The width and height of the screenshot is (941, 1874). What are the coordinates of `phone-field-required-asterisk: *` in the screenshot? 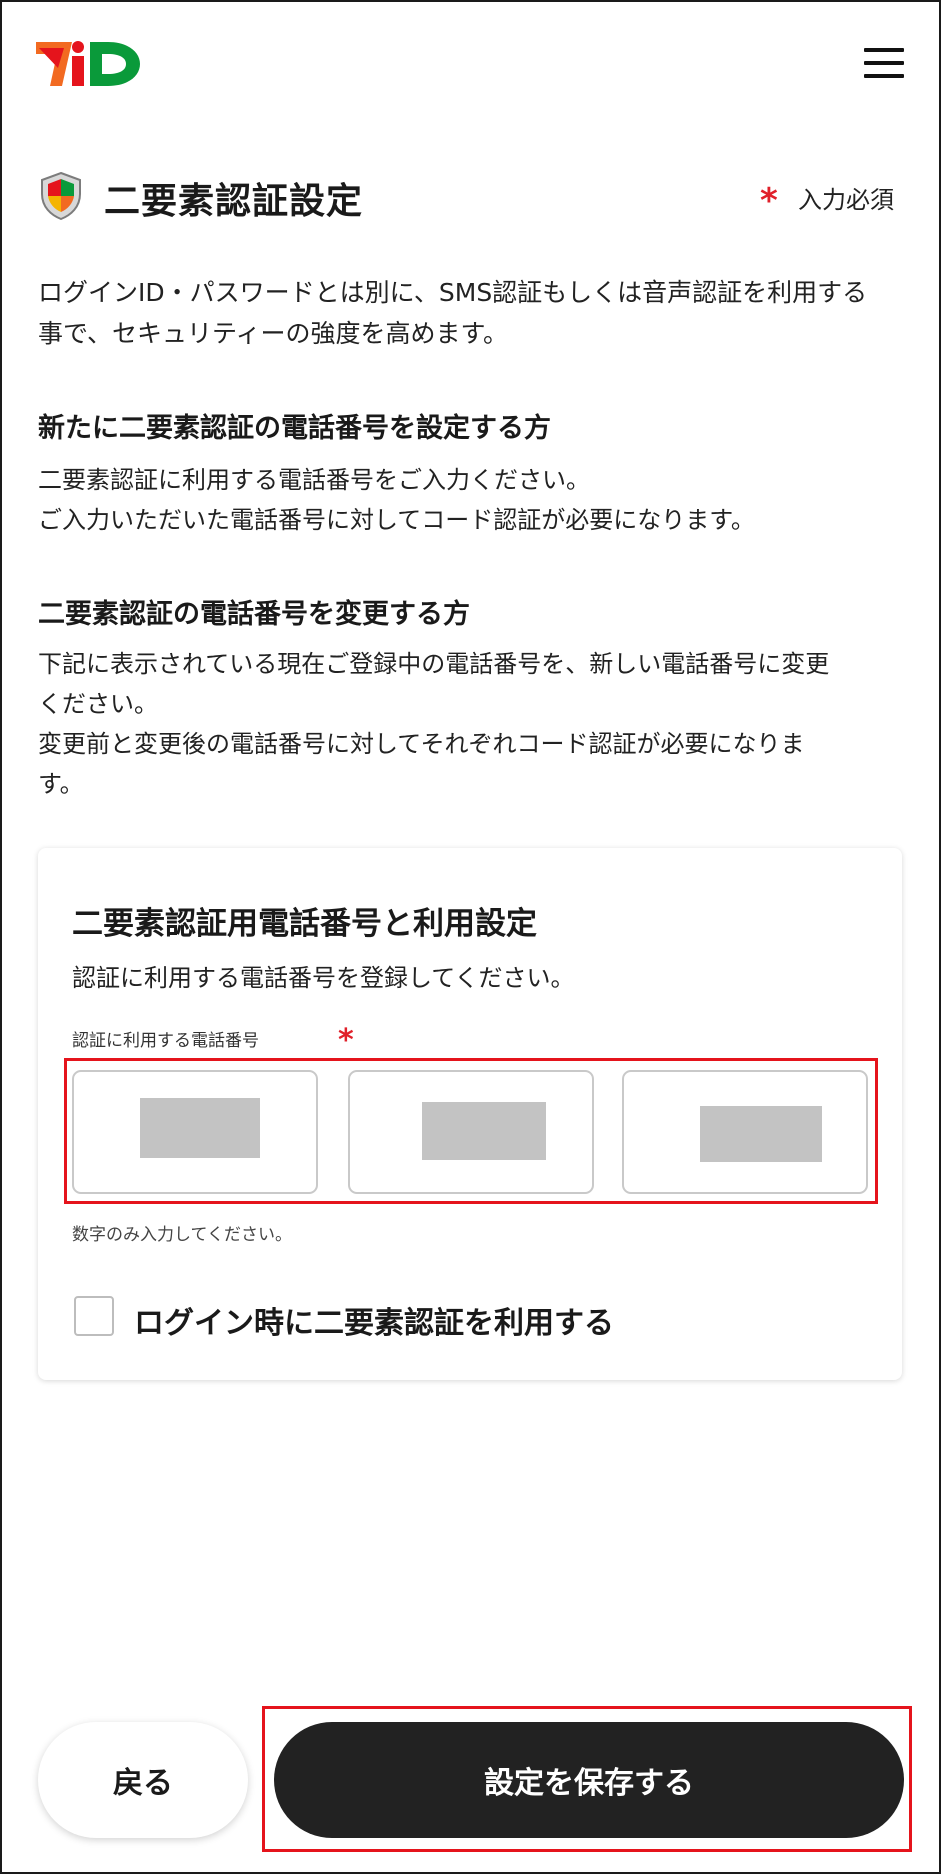 It's located at (346, 1040).